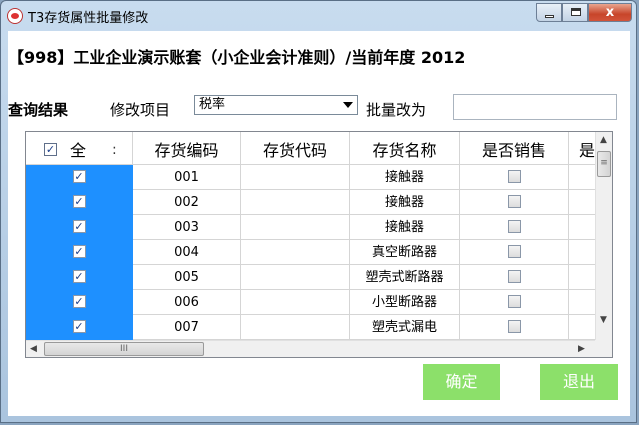  What do you see at coordinates (38, 110) in the screenshot?
I see `query-results-label: 查询结果` at bounding box center [38, 110].